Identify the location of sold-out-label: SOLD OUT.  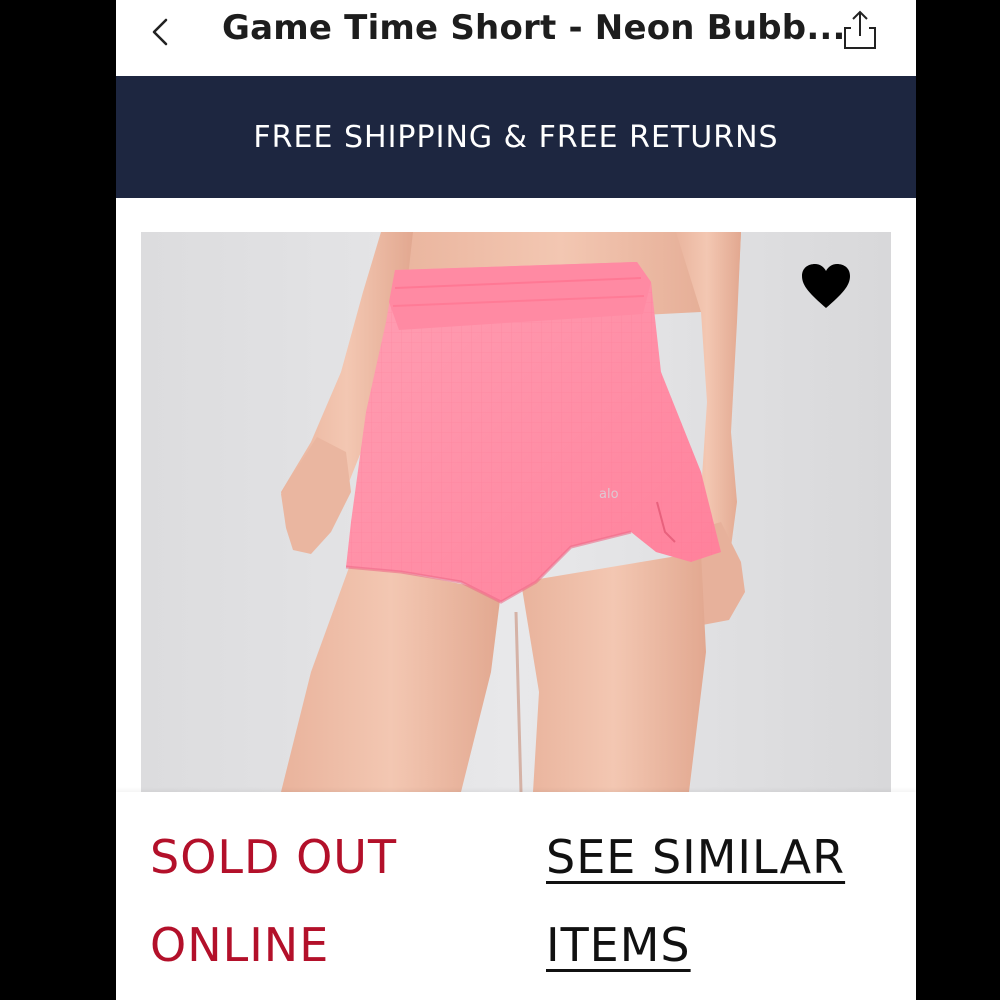
(274, 857).